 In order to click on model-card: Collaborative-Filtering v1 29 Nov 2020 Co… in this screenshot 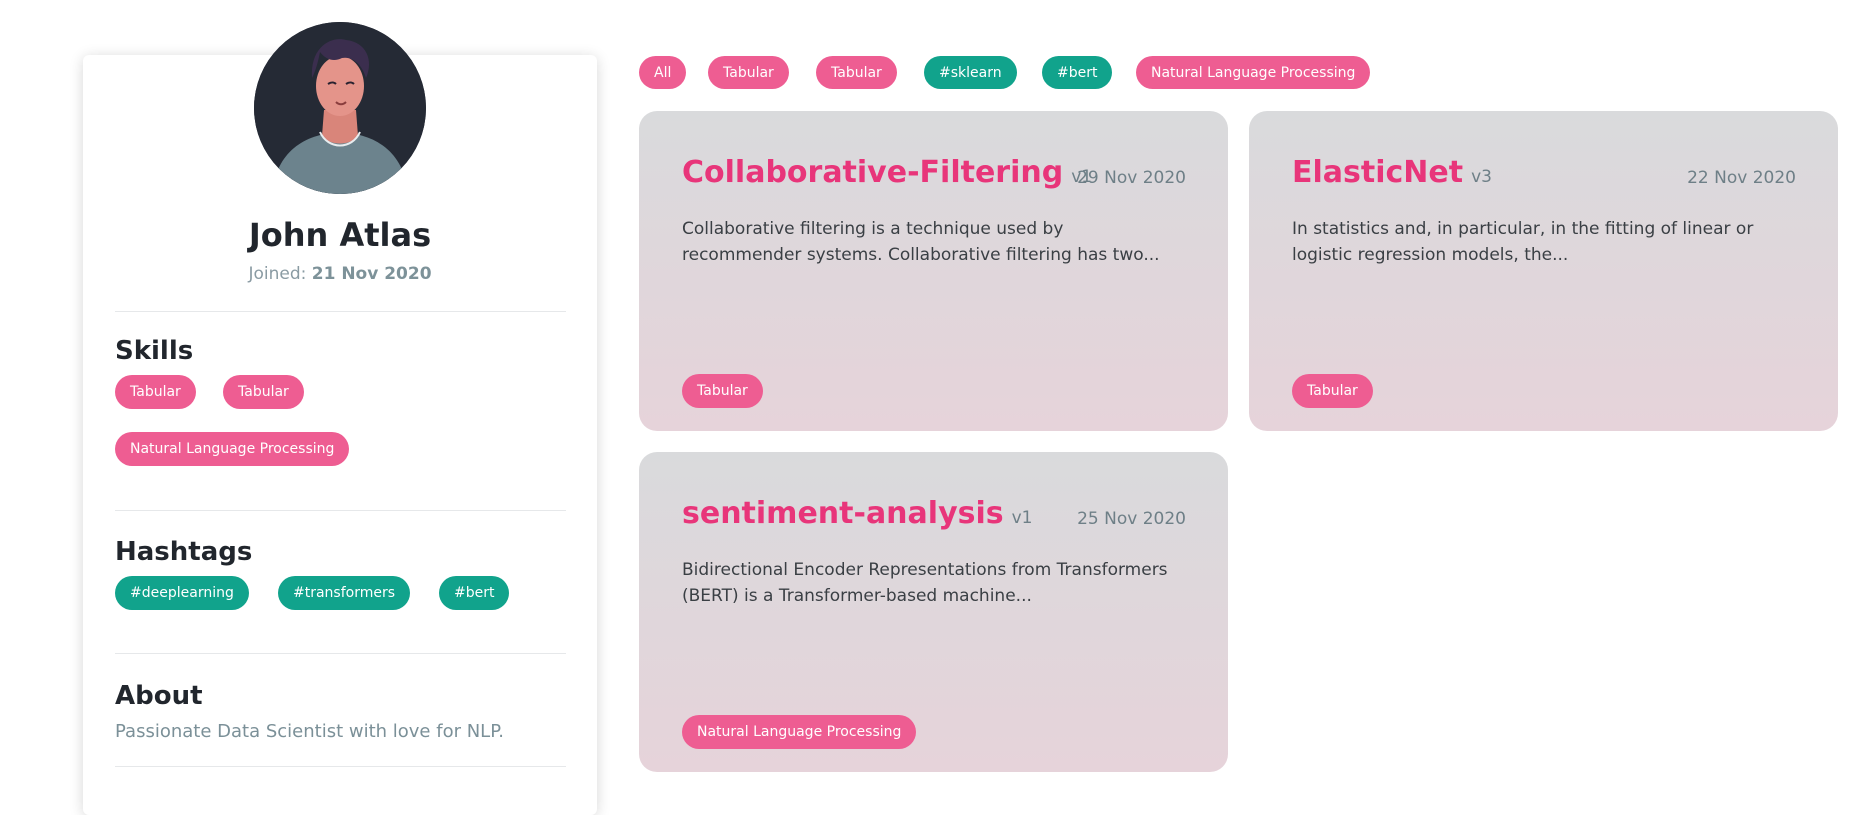, I will do `click(933, 271)`.